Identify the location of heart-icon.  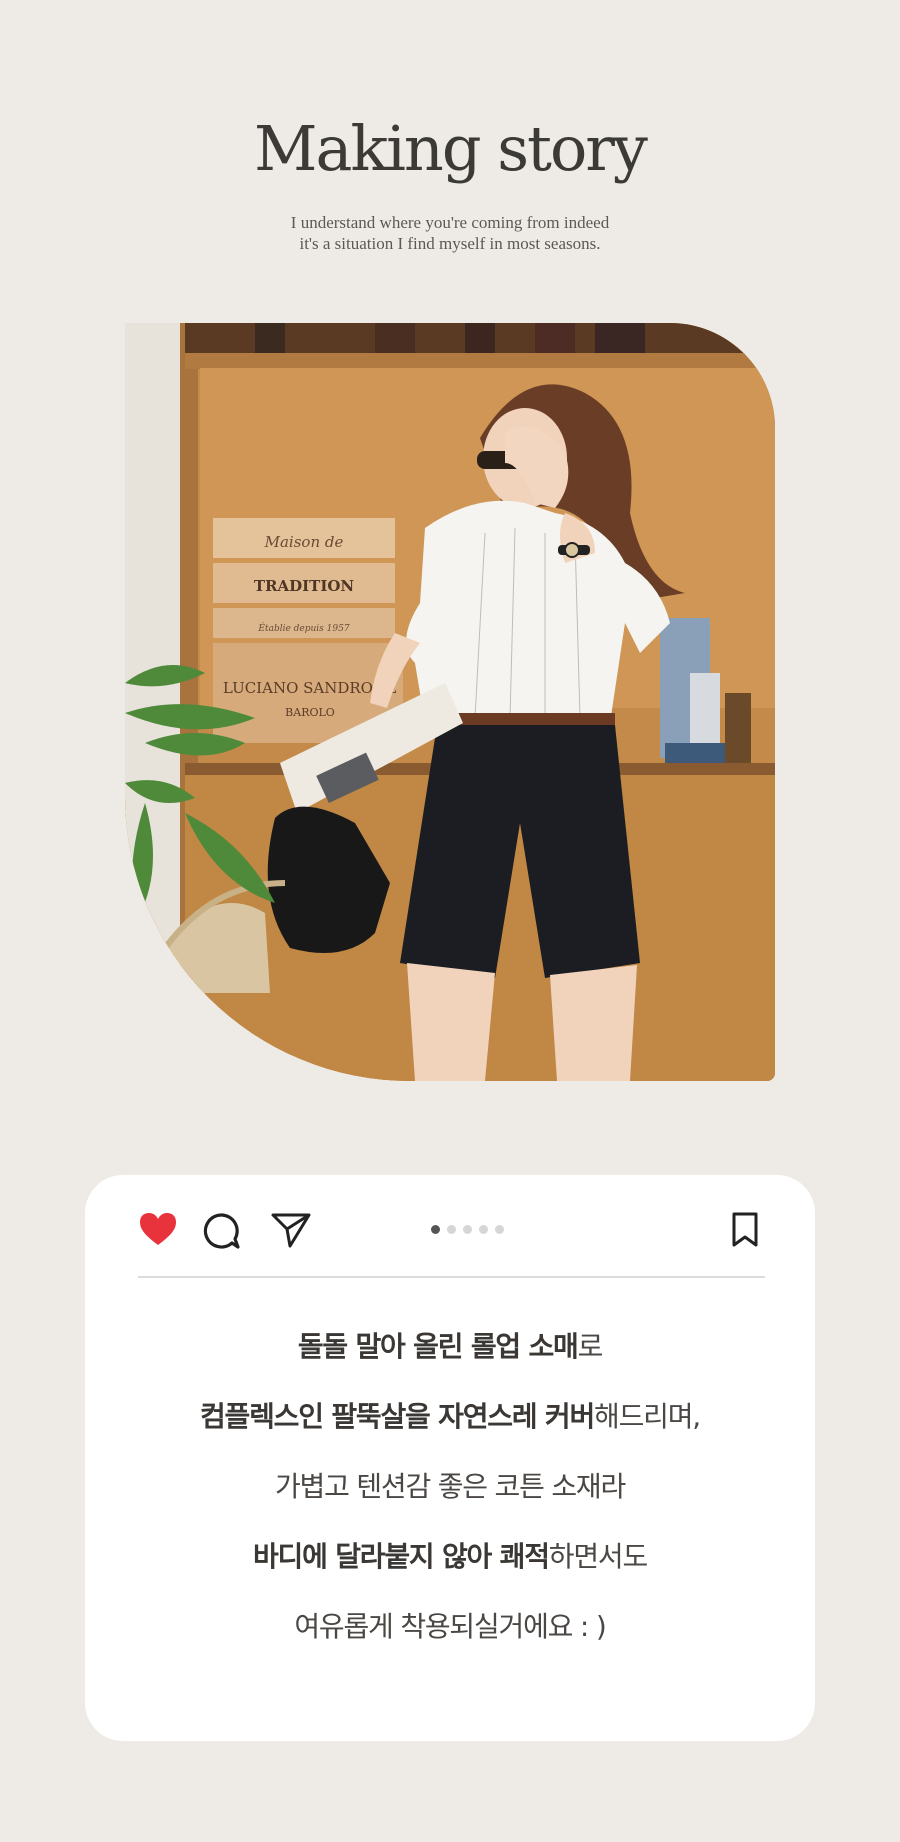
(158, 1231).